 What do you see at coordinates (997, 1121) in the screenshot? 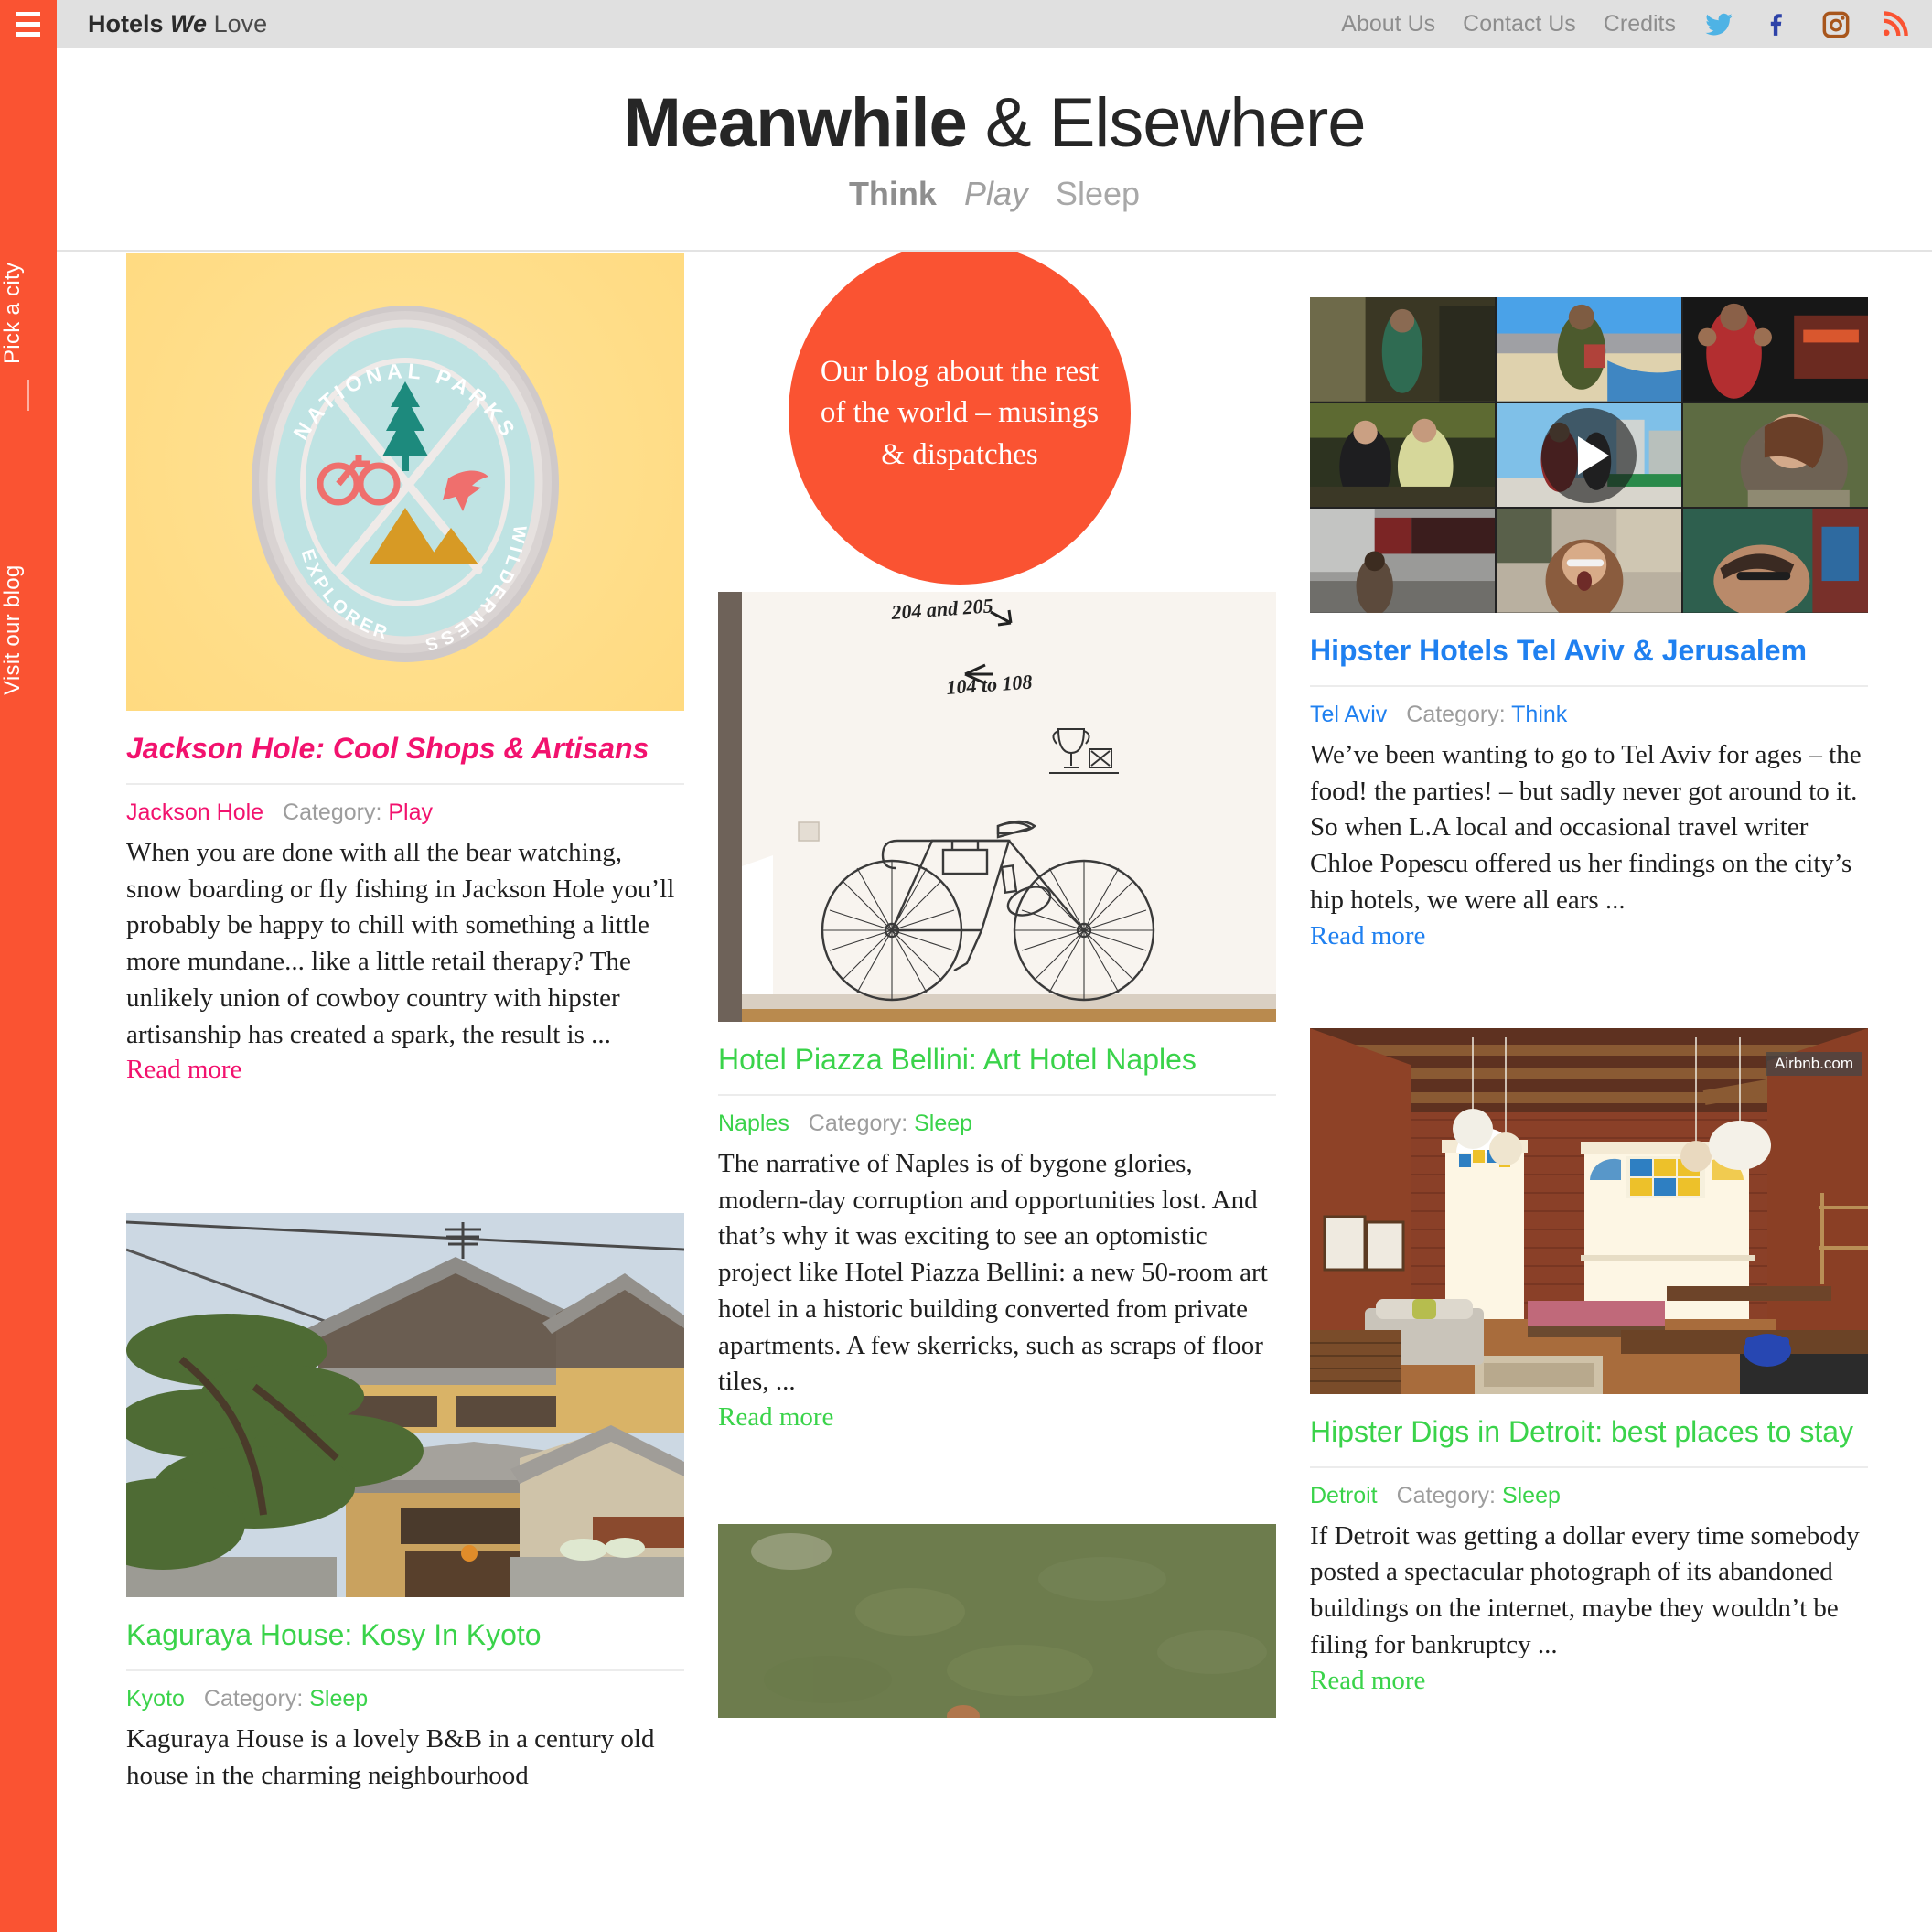
I see `article-meta-naples: Naples Category: Sleep` at bounding box center [997, 1121].